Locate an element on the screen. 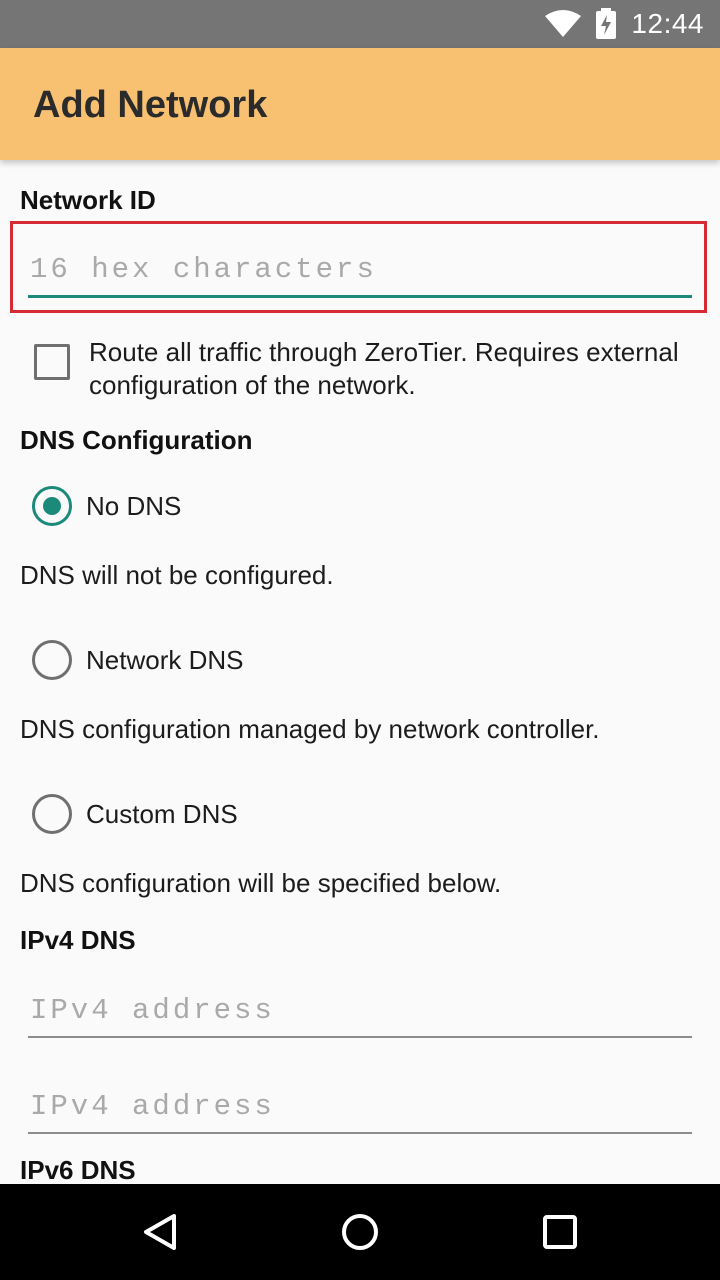 The width and height of the screenshot is (720, 1280). radio-selected-dot is located at coordinates (52, 506).